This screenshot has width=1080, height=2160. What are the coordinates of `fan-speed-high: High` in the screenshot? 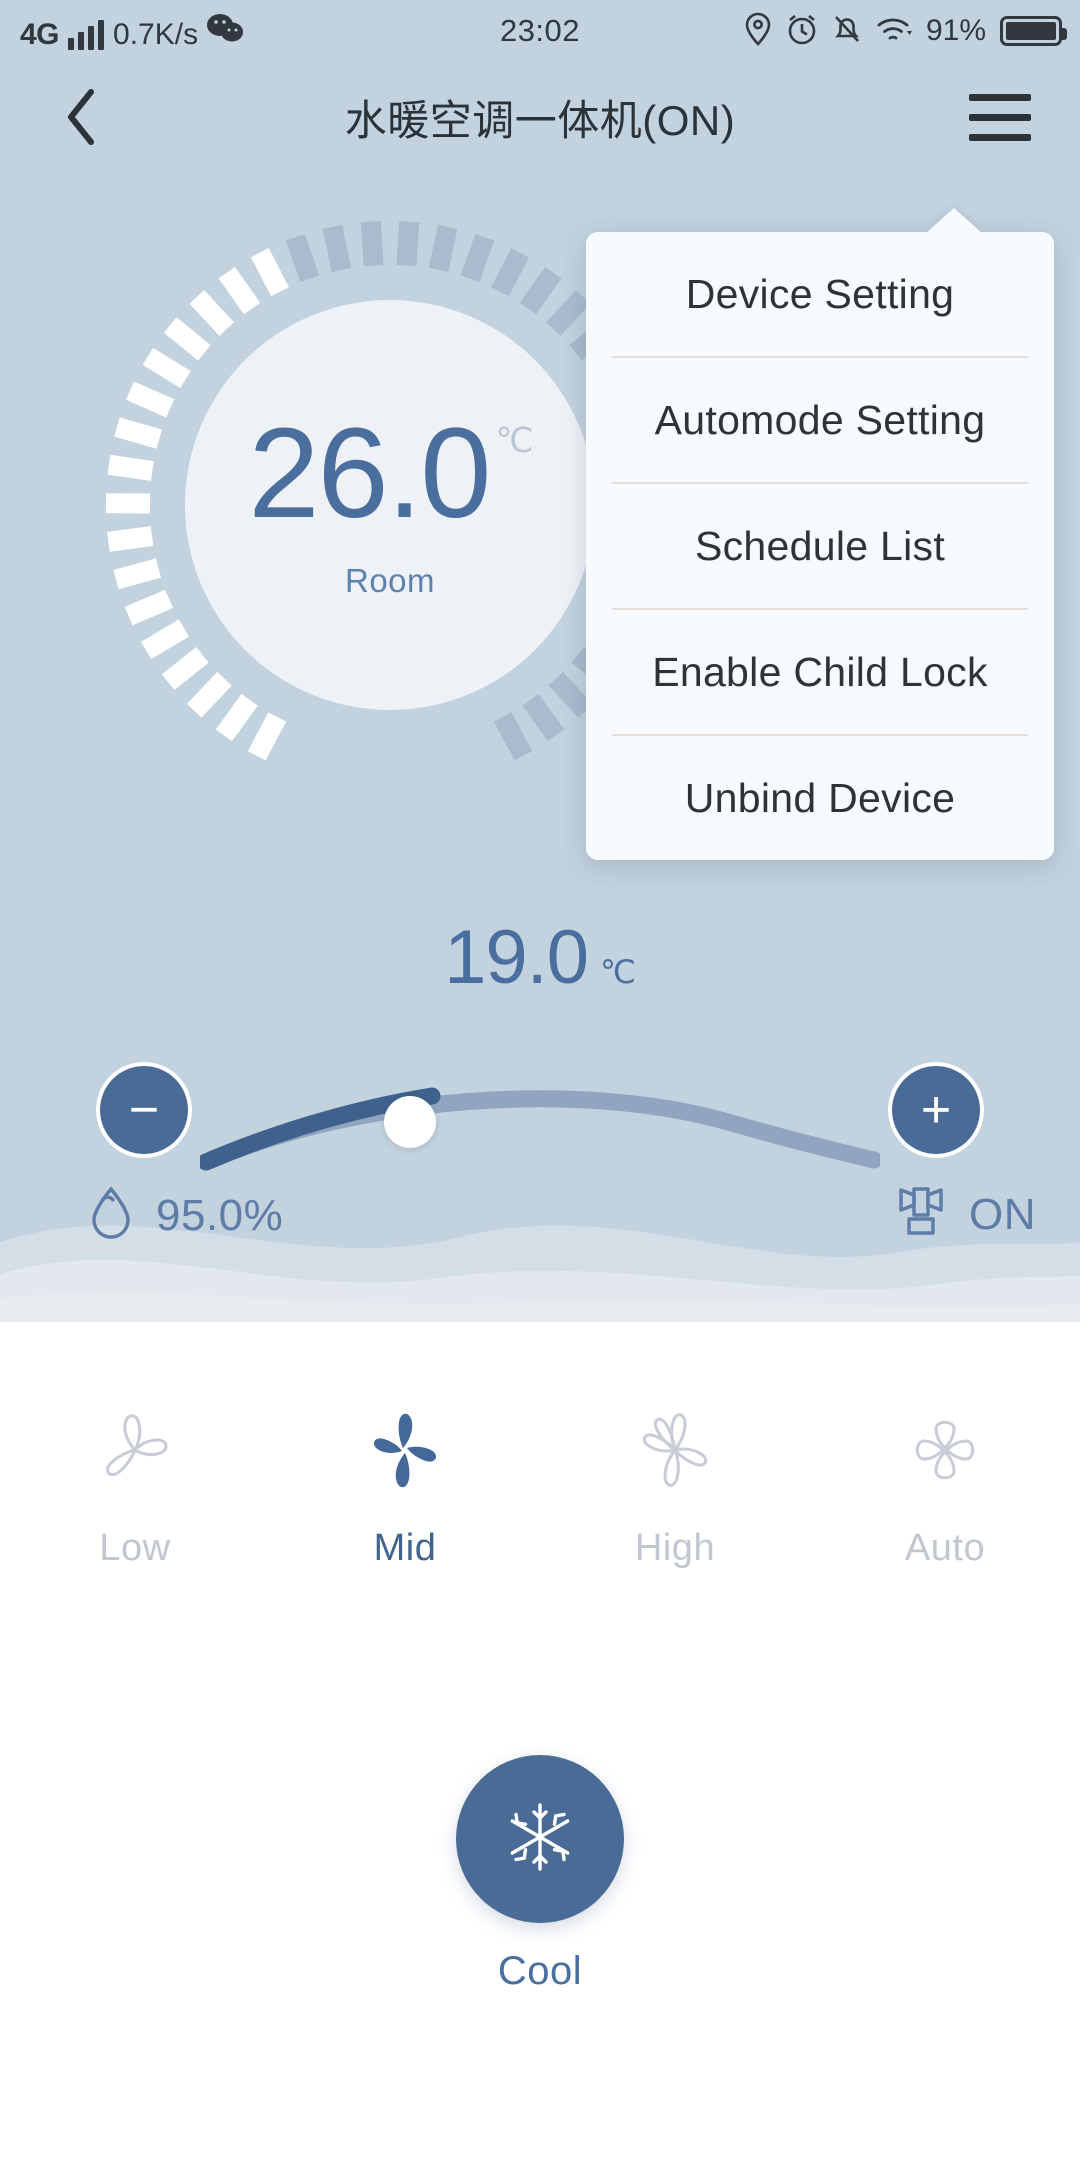 It's located at (675, 1485).